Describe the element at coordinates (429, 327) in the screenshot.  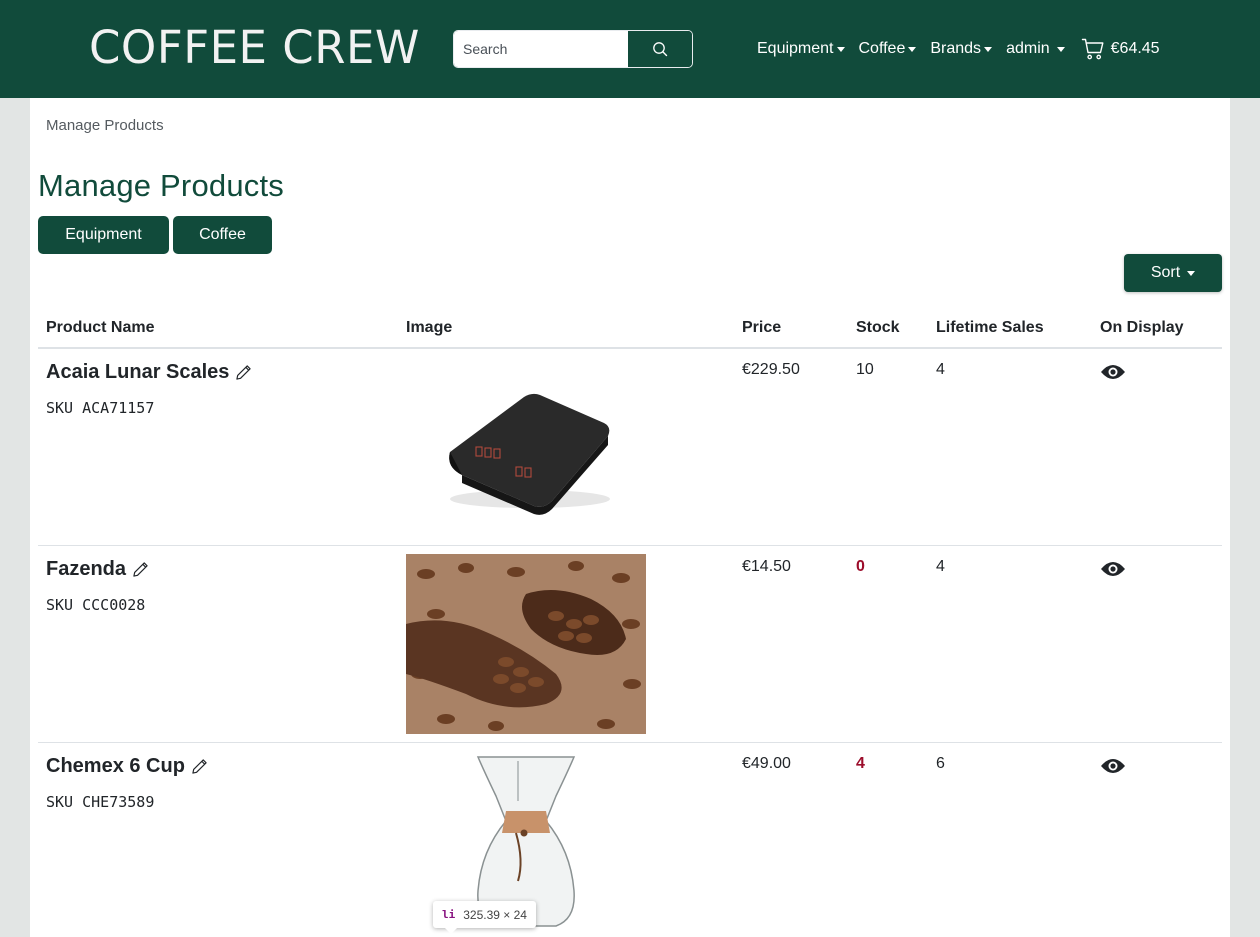
I see `column-header: Image` at that location.